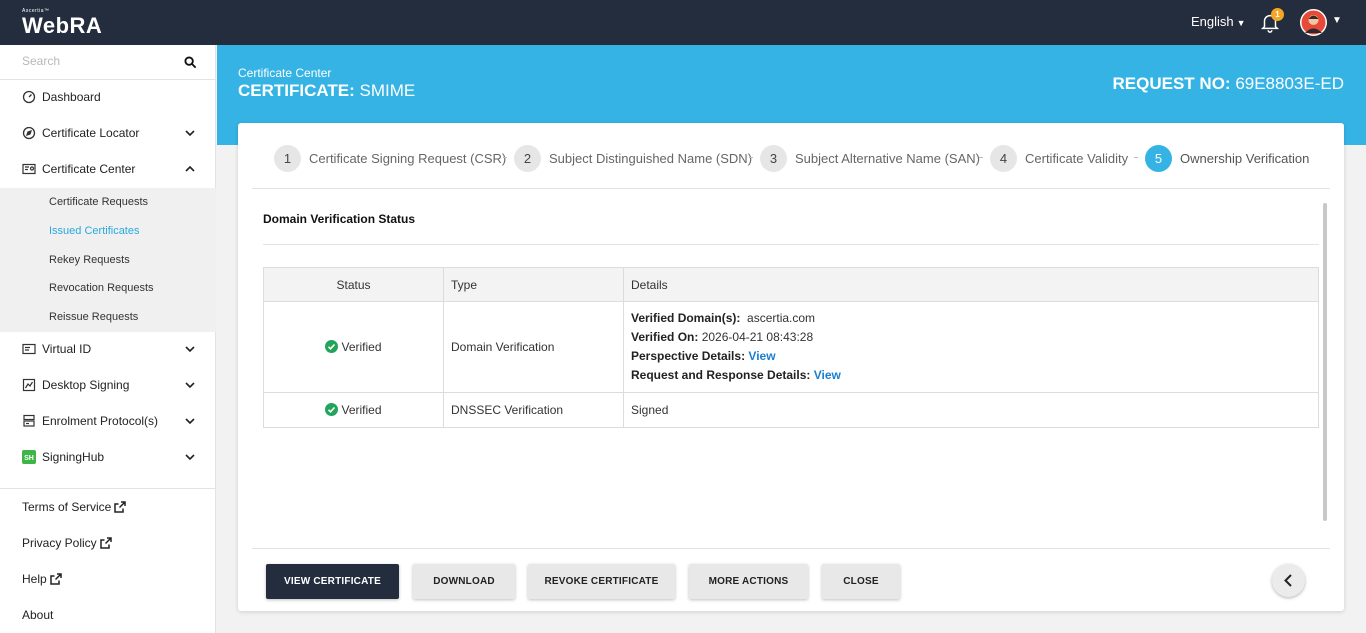 This screenshot has height=633, width=1366. What do you see at coordinates (781, 318) in the screenshot?
I see `detail-value: ascertia.com` at bounding box center [781, 318].